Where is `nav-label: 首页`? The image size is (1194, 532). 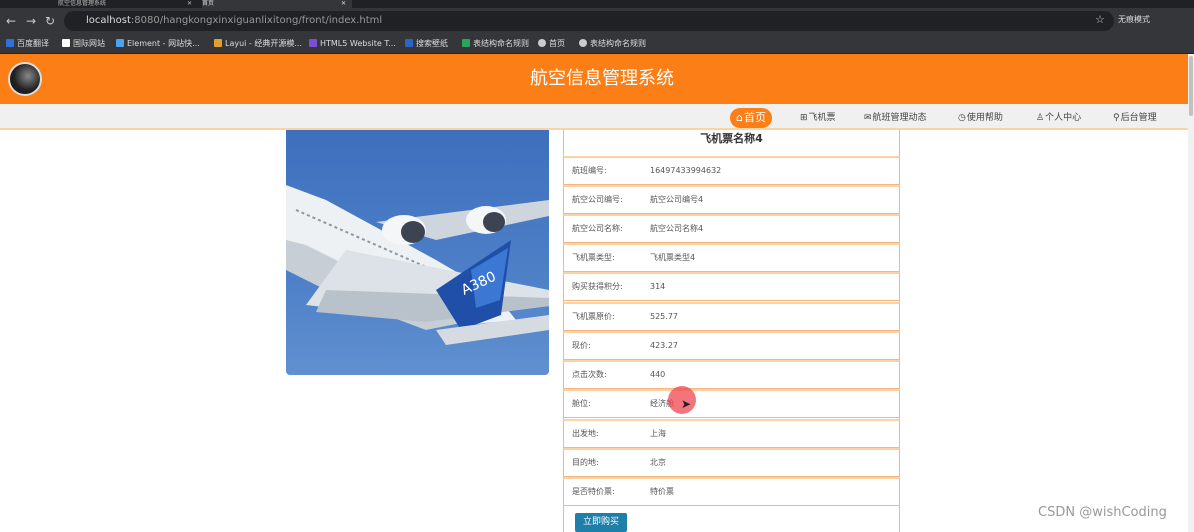
nav-label: 首页 is located at coordinates (754, 117).